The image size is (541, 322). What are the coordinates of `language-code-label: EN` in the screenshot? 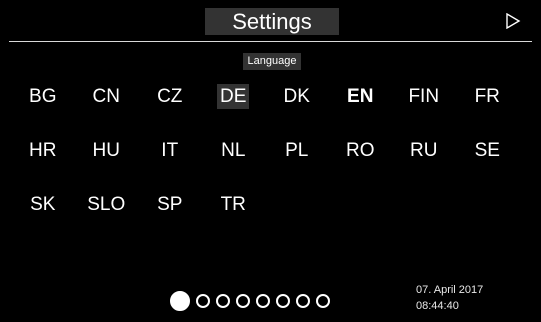 It's located at (360, 96).